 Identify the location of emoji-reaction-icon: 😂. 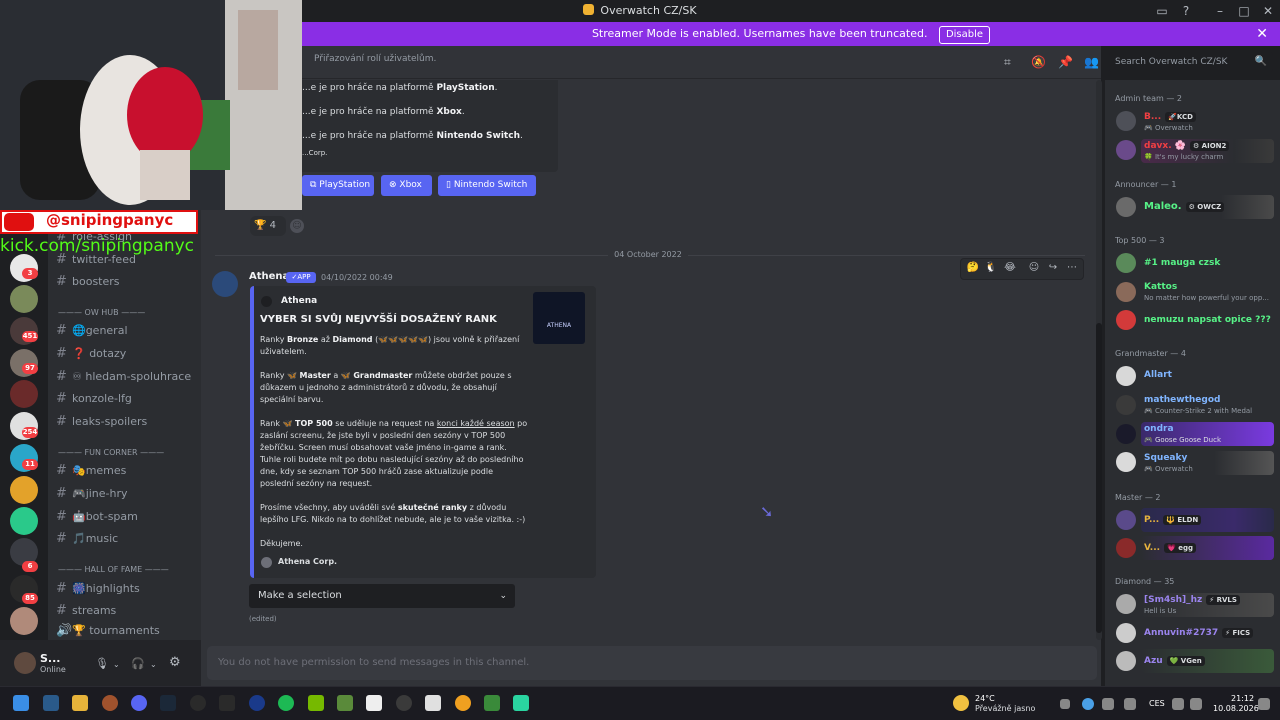
(1010, 268).